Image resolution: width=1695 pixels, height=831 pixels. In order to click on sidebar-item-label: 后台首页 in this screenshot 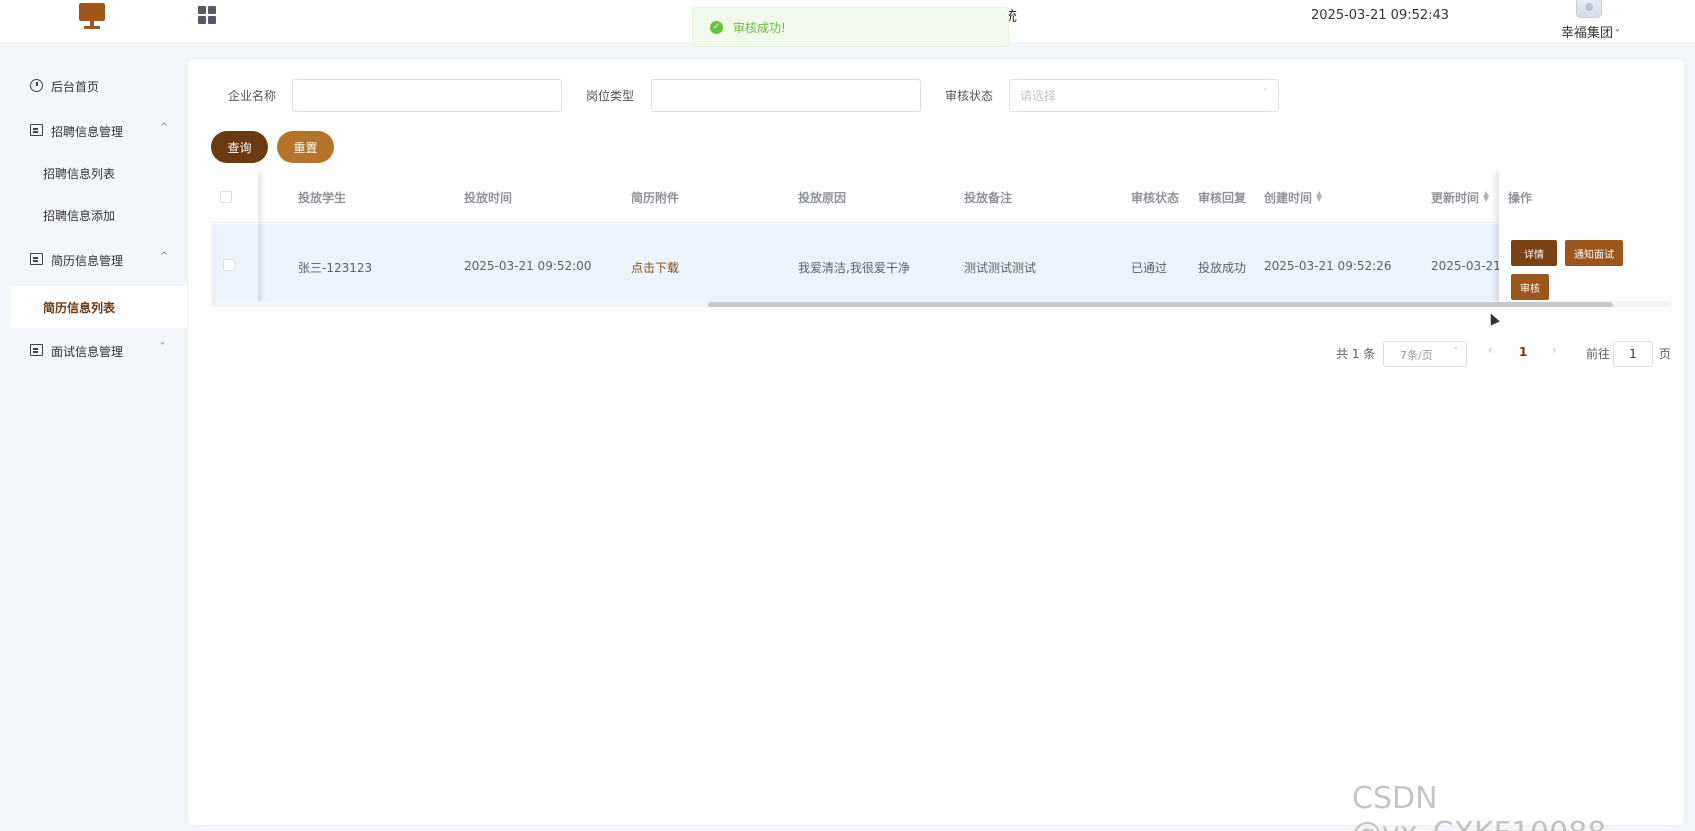, I will do `click(75, 87)`.